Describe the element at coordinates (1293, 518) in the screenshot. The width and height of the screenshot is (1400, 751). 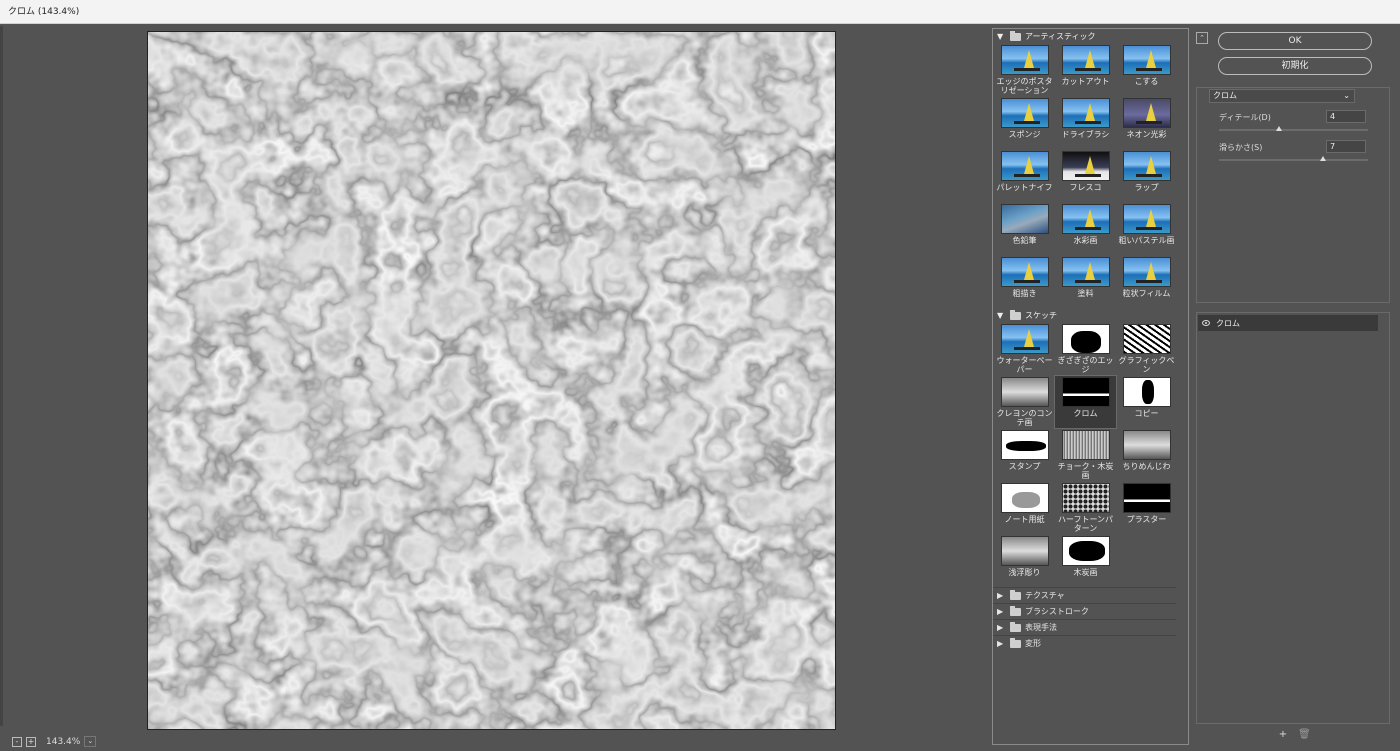
I see `effect-layers-panel: クロム` at that location.